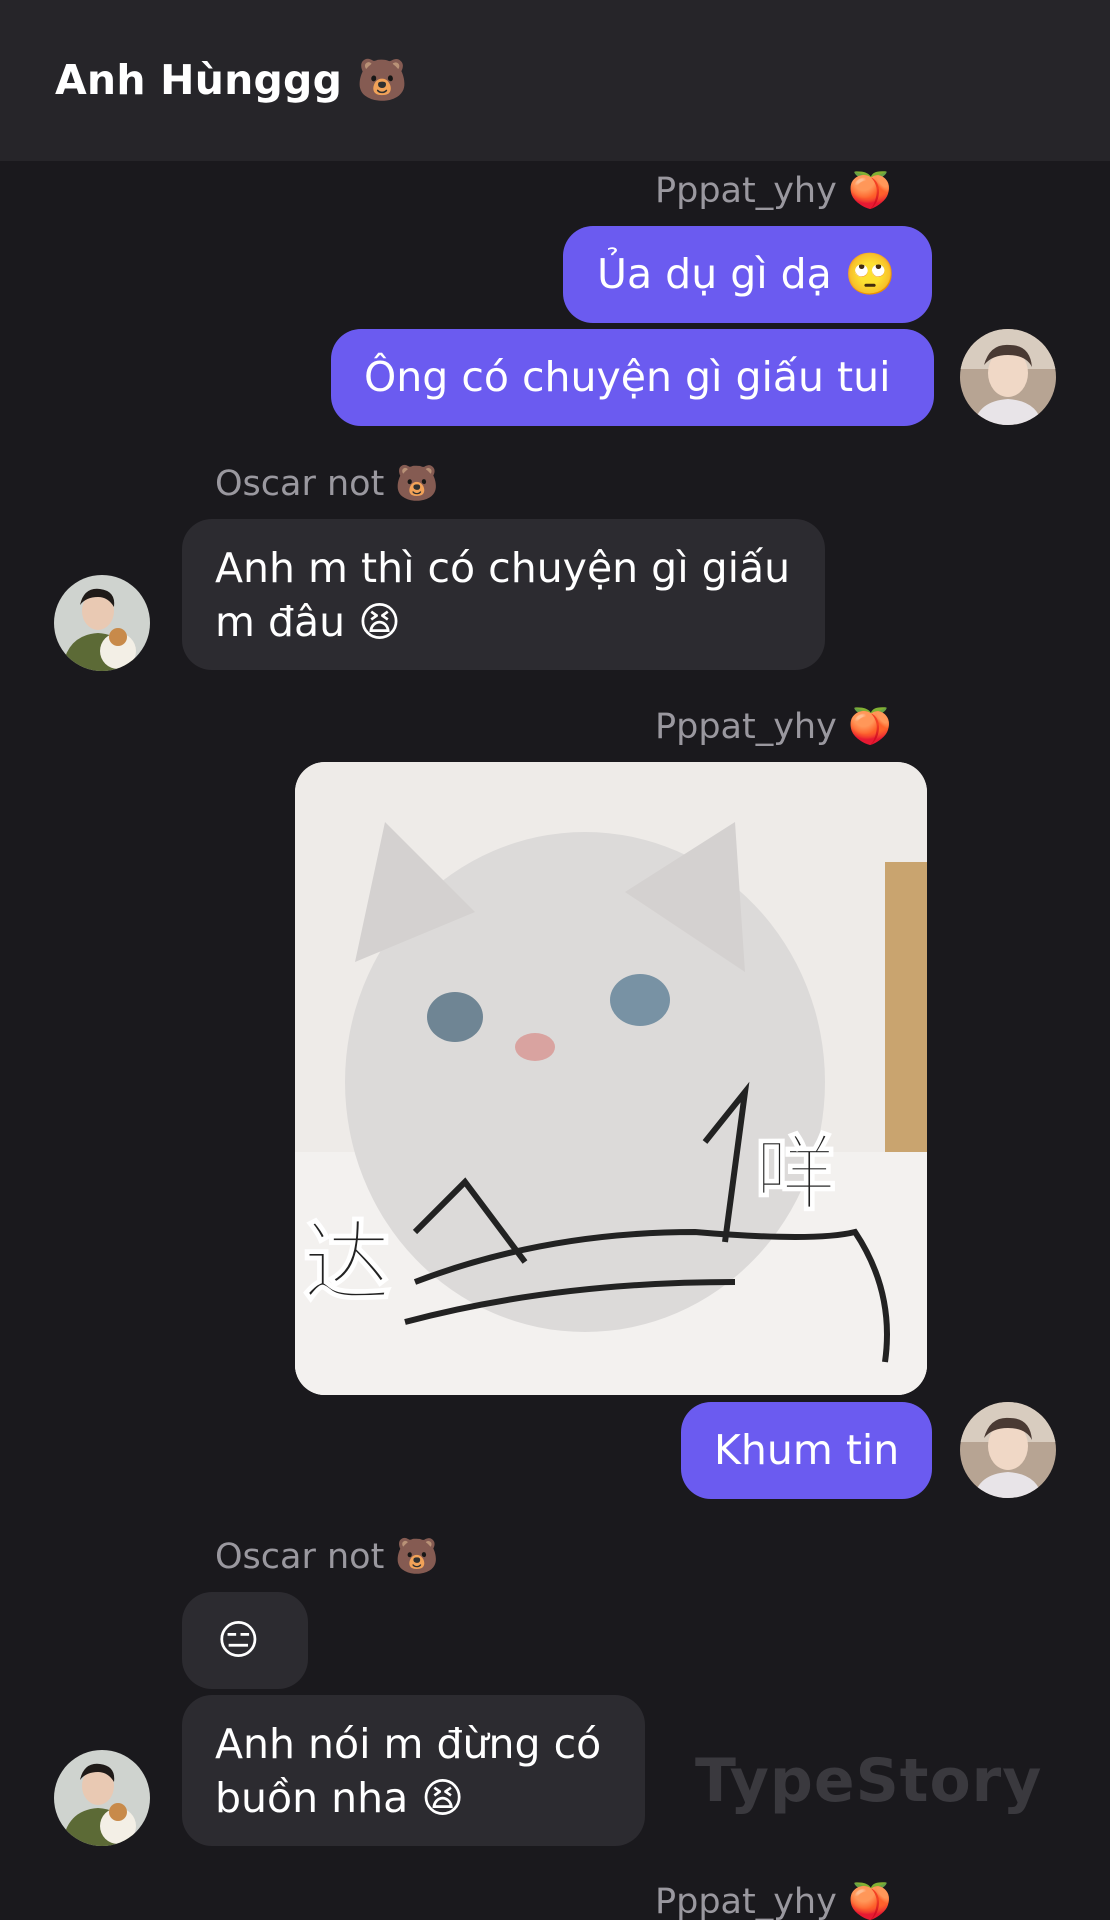 This screenshot has width=1110, height=1920. I want to click on message-text-line: Anh nói m đừng có, so click(408, 1744).